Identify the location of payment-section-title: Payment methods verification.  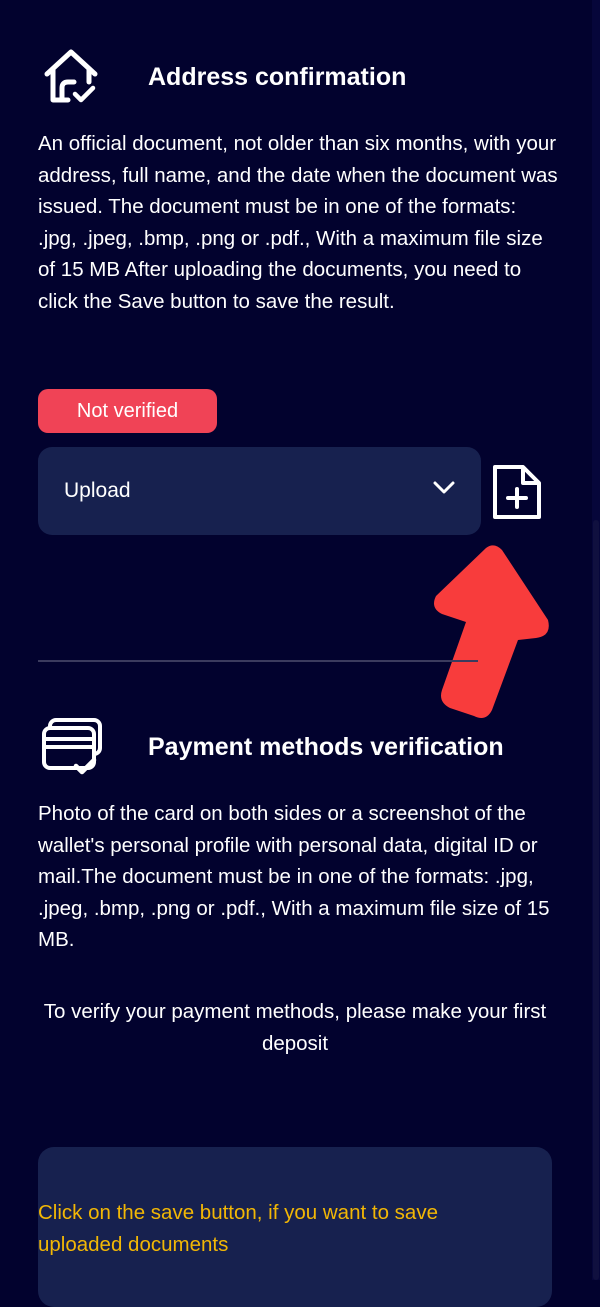
(326, 746).